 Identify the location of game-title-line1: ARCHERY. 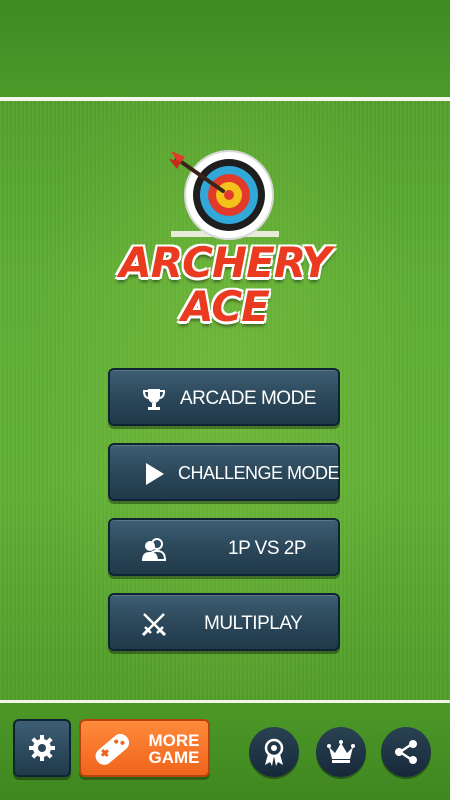
(225, 262).